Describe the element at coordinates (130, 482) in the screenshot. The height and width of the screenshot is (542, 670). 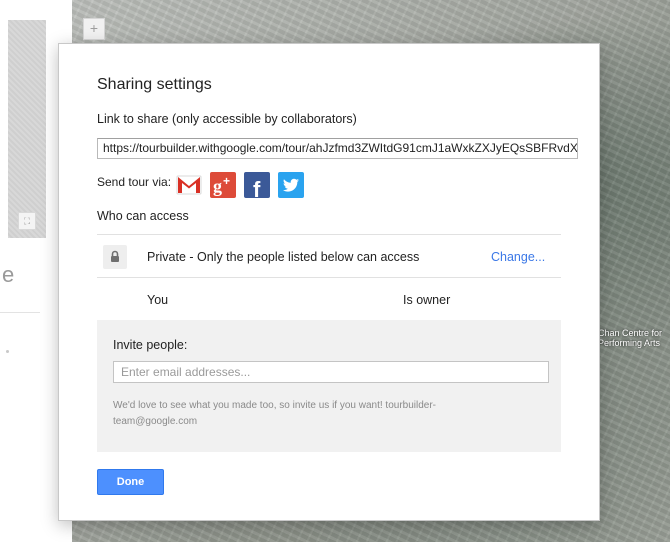
I see `done-button: Done` at that location.